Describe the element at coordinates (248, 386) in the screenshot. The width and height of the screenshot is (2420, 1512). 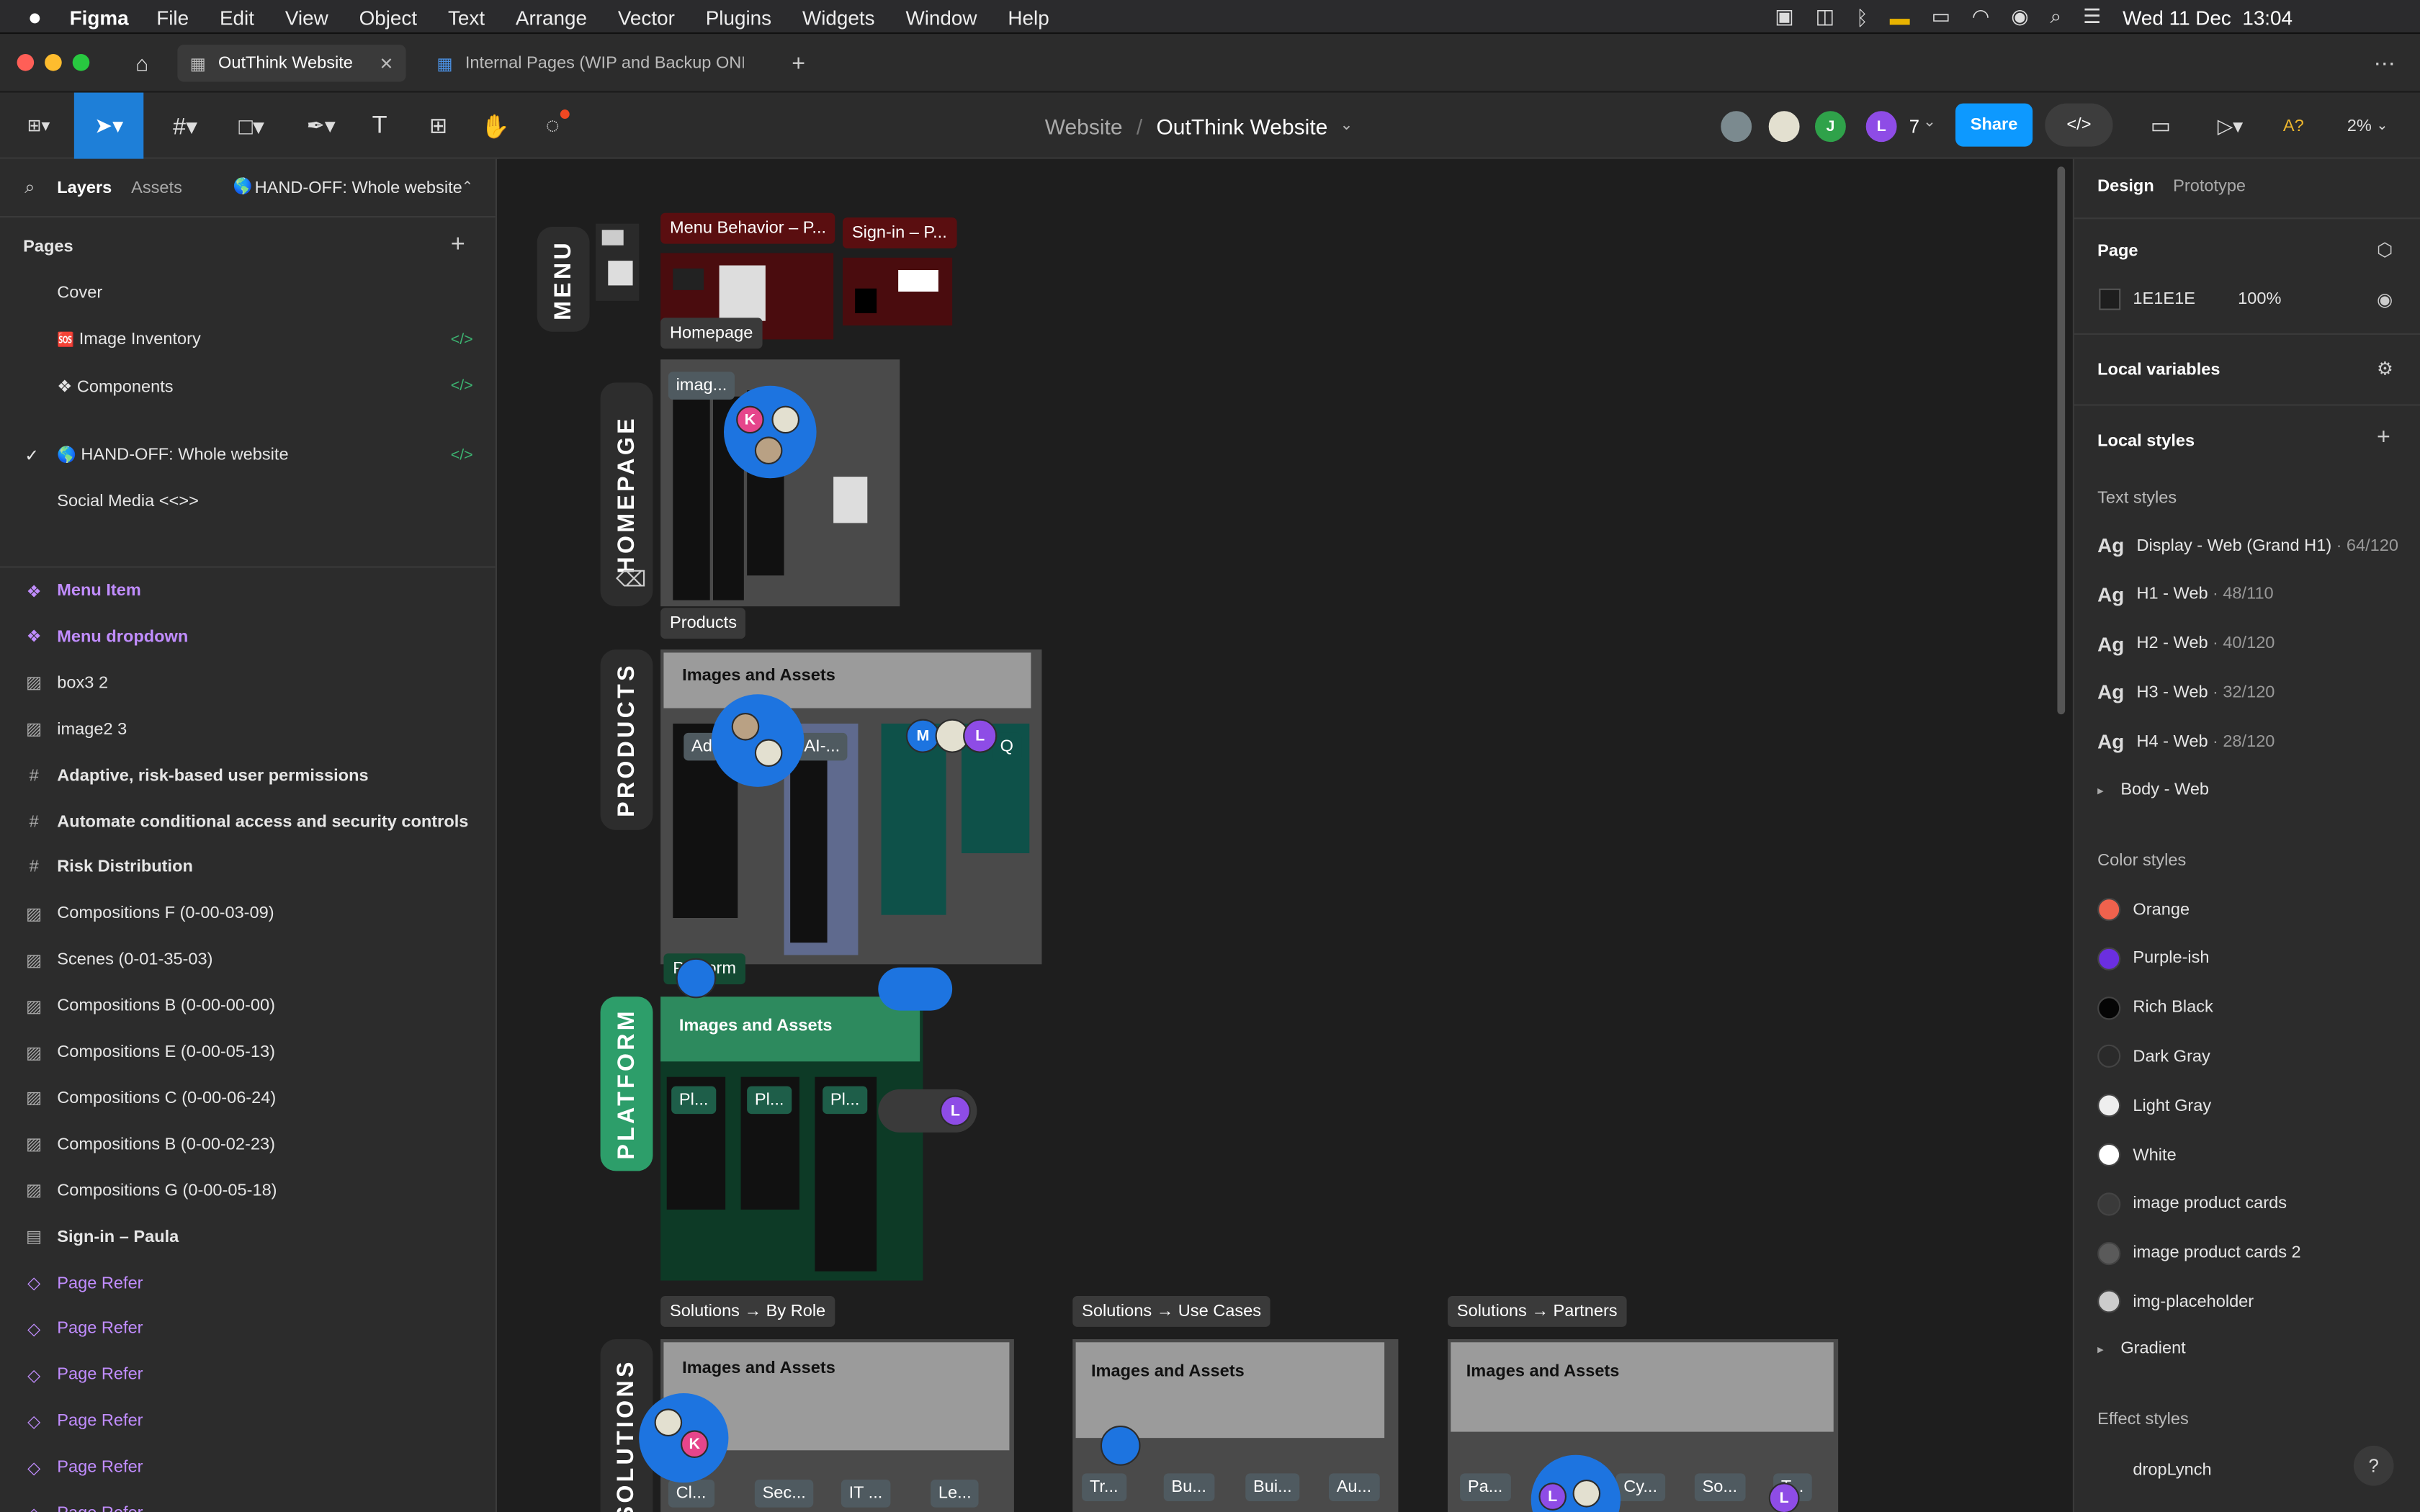
I see `page-item: ❖ Components </>` at that location.